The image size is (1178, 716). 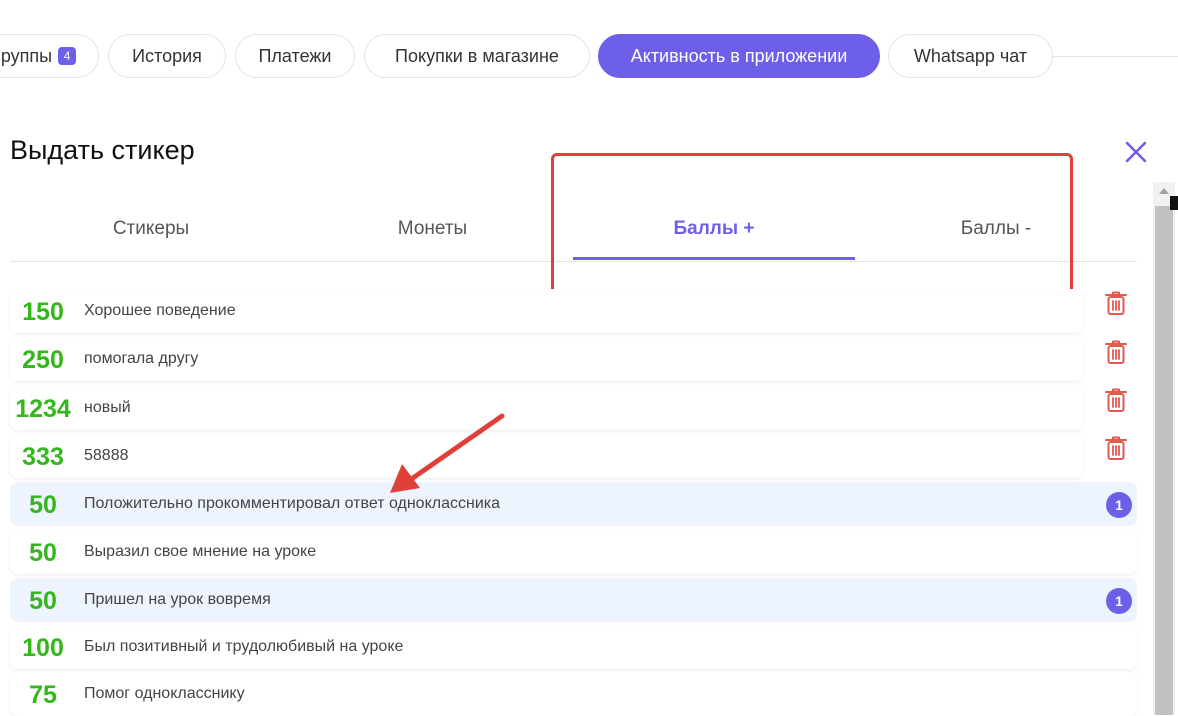 I want to click on tab-points-plus: Баллы +, so click(x=714, y=229).